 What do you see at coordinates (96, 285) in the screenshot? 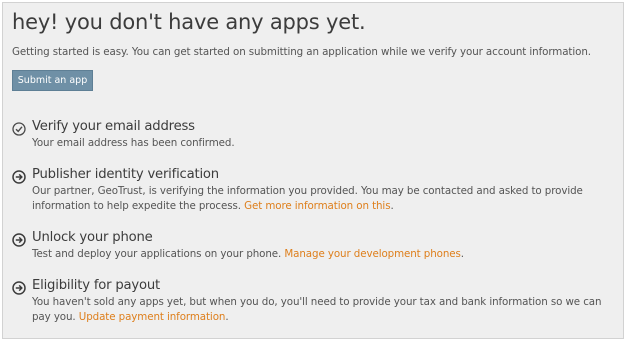
I see `step-title: Eligibility for payout` at bounding box center [96, 285].